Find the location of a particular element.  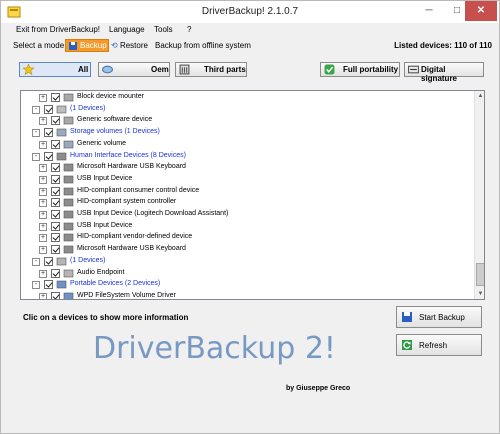

offline-backup-mode: Backup from offline system is located at coordinates (203, 45).